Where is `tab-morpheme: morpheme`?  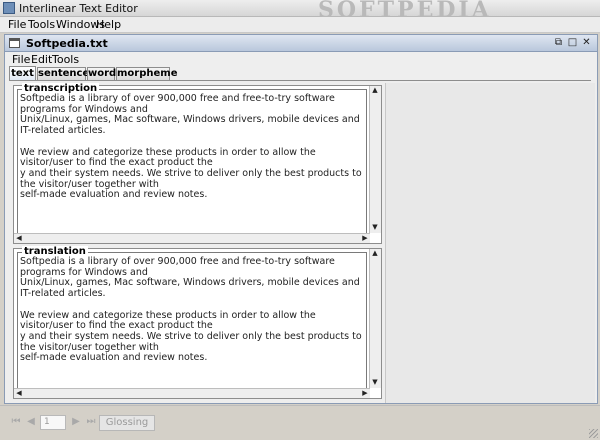 tab-morpheme: morpheme is located at coordinates (146, 74).